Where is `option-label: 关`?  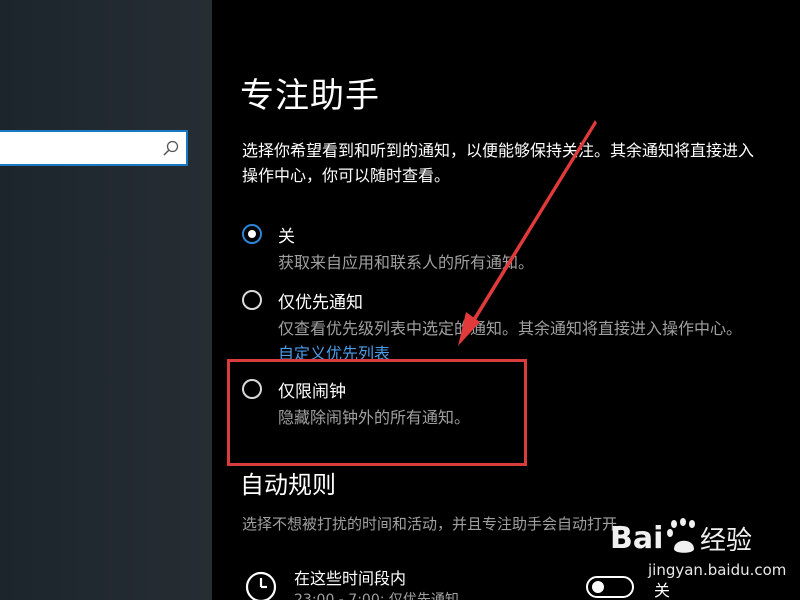 option-label: 关 is located at coordinates (286, 237).